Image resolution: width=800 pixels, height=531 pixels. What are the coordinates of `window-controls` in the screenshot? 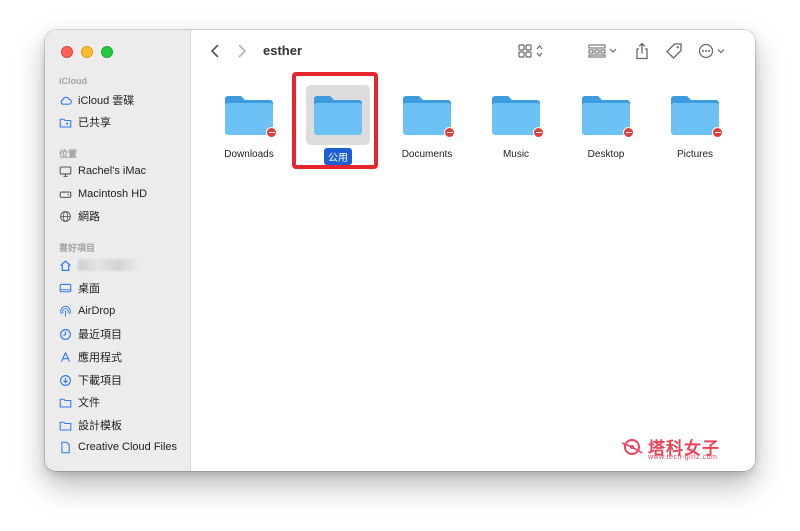 It's located at (87, 52).